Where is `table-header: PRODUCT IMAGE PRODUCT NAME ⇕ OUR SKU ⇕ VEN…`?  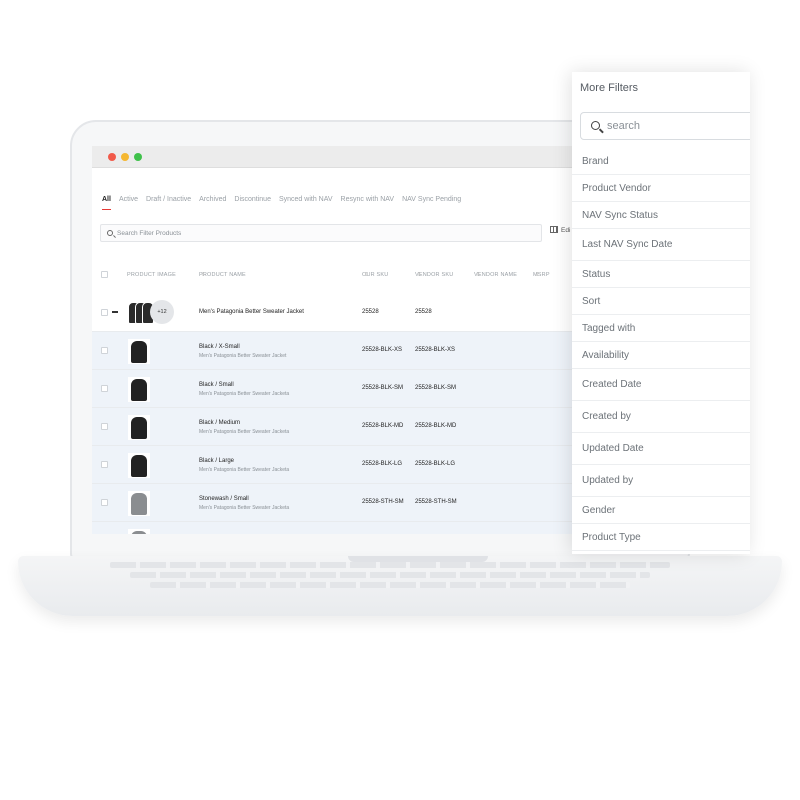
table-header: PRODUCT IMAGE PRODUCT NAME ⇕ OUR SKU ⇕ VEN… is located at coordinates (332, 277).